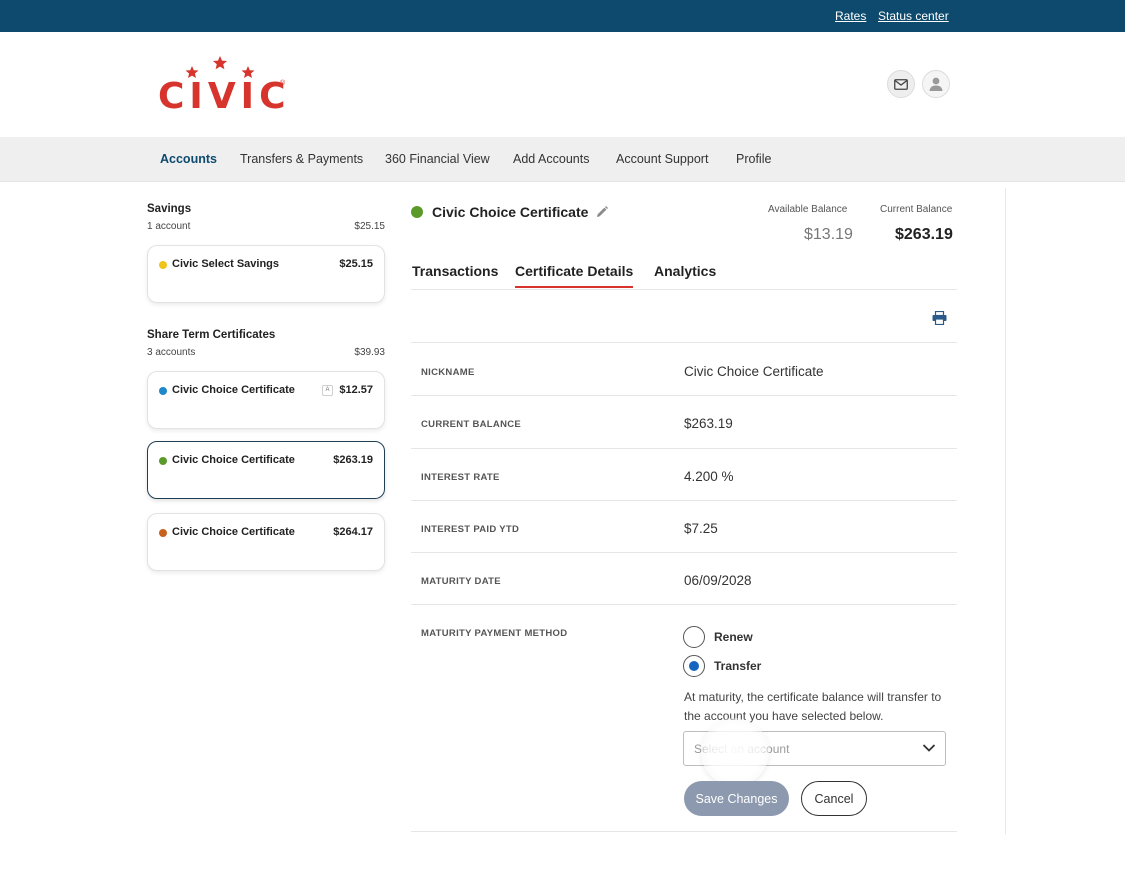 The image size is (1125, 875). Describe the element at coordinates (754, 371) in the screenshot. I see `nickname-value: Civic Choice Certificate` at that location.